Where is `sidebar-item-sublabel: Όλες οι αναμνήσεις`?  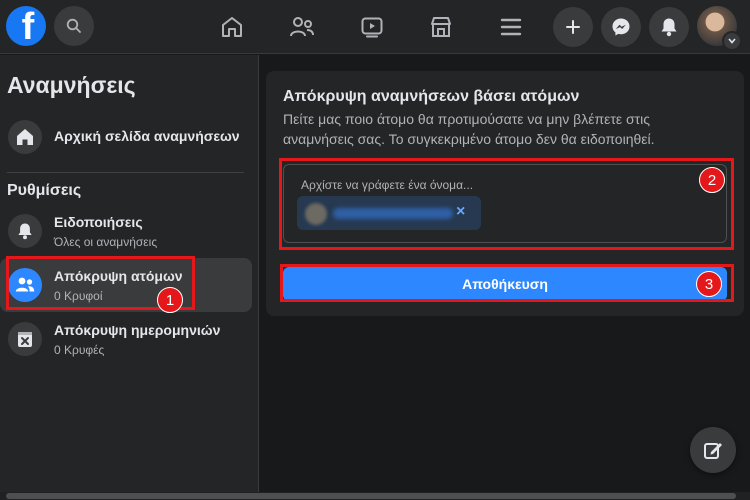
sidebar-item-sublabel: Όλες οι αναμνήσεις is located at coordinates (106, 242).